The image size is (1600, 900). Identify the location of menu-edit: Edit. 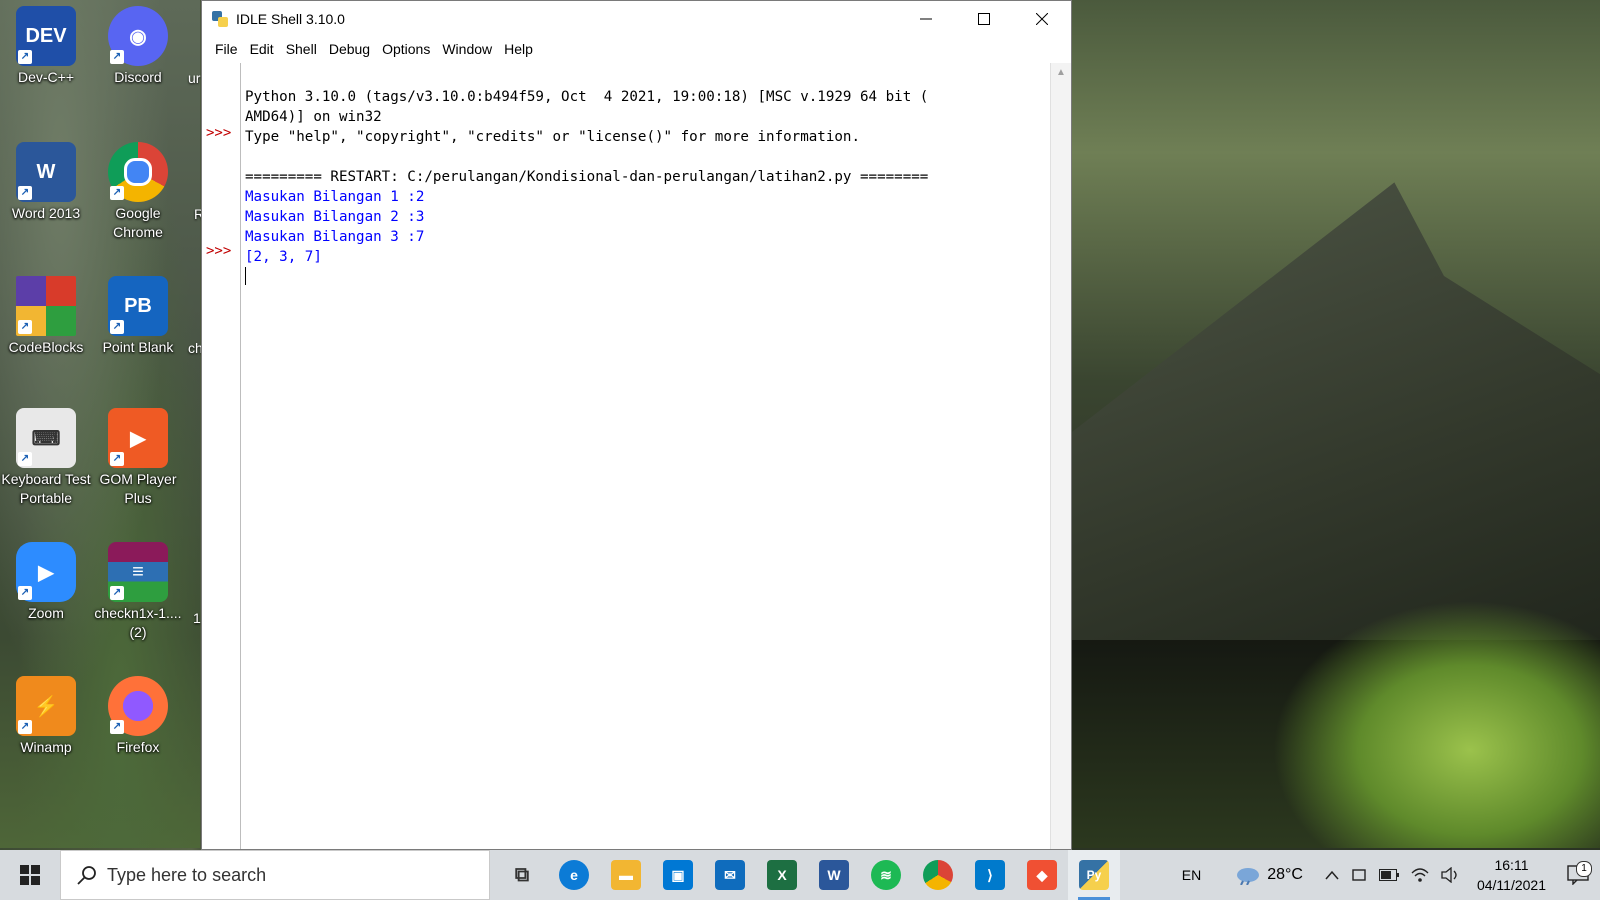
(262, 49).